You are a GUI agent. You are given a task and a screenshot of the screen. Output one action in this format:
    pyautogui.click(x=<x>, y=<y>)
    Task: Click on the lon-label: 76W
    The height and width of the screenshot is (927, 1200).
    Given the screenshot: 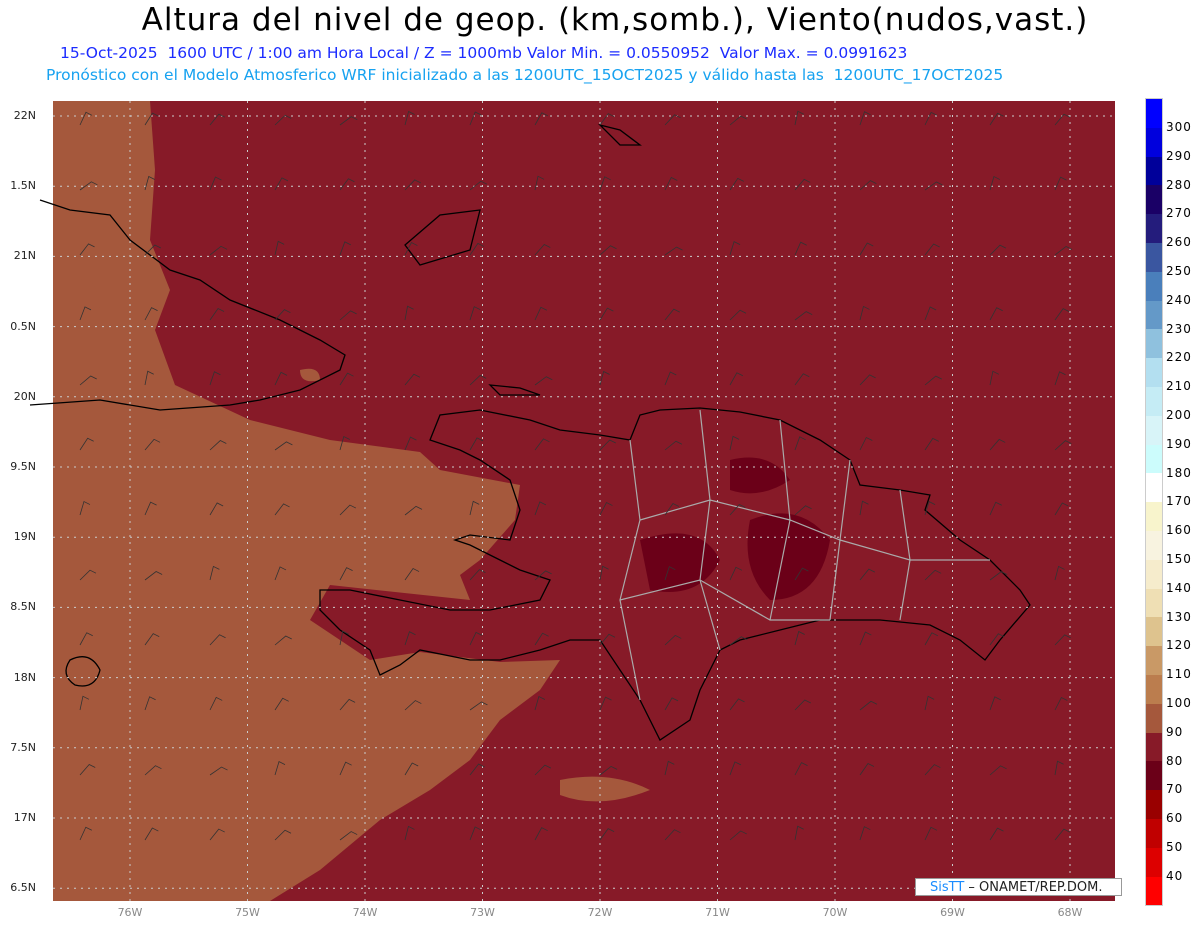 What is the action you would take?
    pyautogui.click(x=130, y=912)
    